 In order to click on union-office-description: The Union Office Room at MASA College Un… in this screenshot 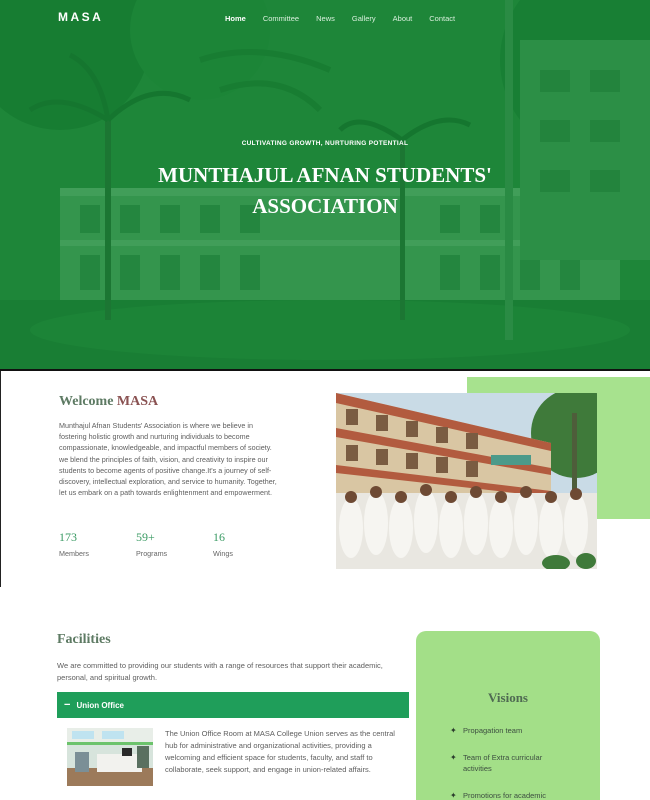, I will do `click(280, 751)`.